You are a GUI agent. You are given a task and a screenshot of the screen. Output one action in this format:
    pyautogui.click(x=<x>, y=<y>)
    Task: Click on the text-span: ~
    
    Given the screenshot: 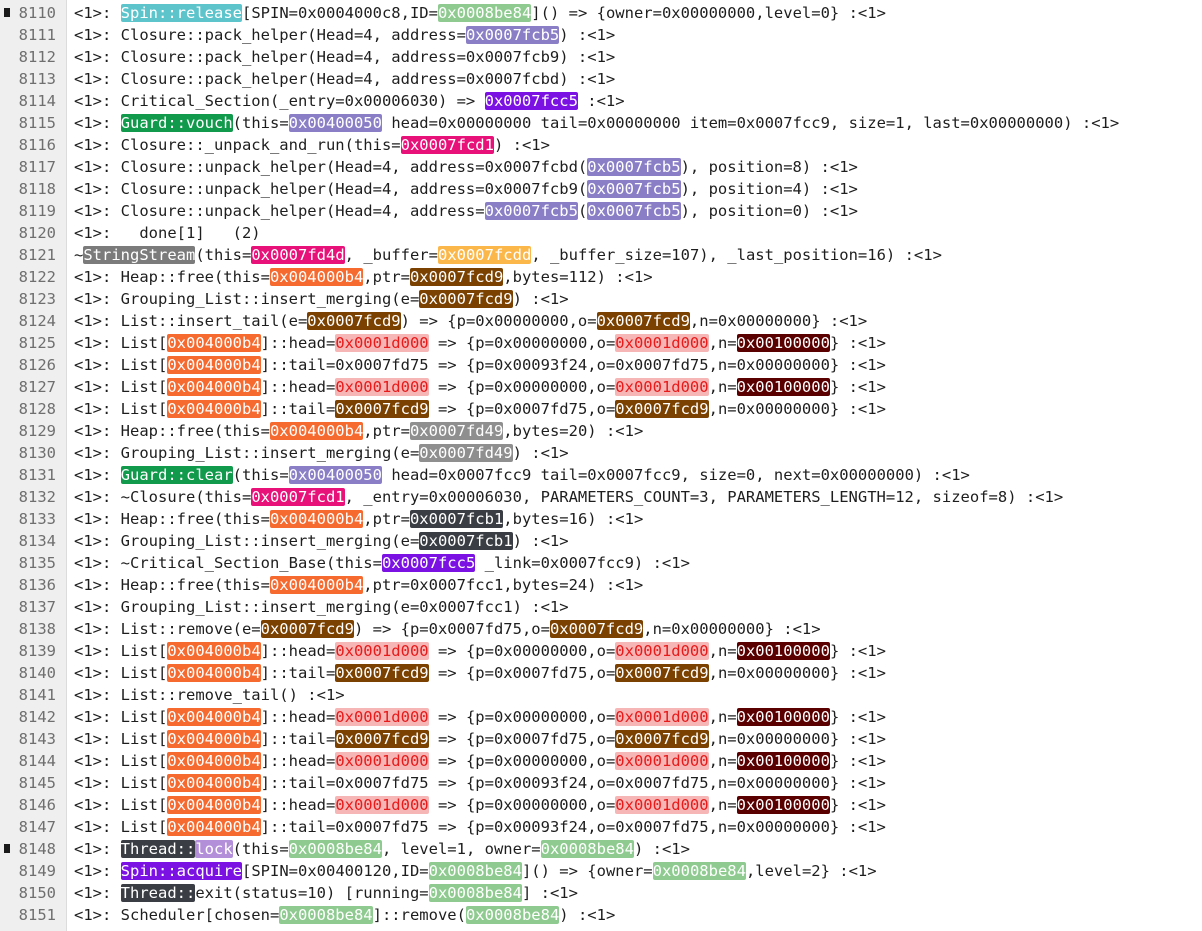 What is the action you would take?
    pyautogui.click(x=79, y=255)
    